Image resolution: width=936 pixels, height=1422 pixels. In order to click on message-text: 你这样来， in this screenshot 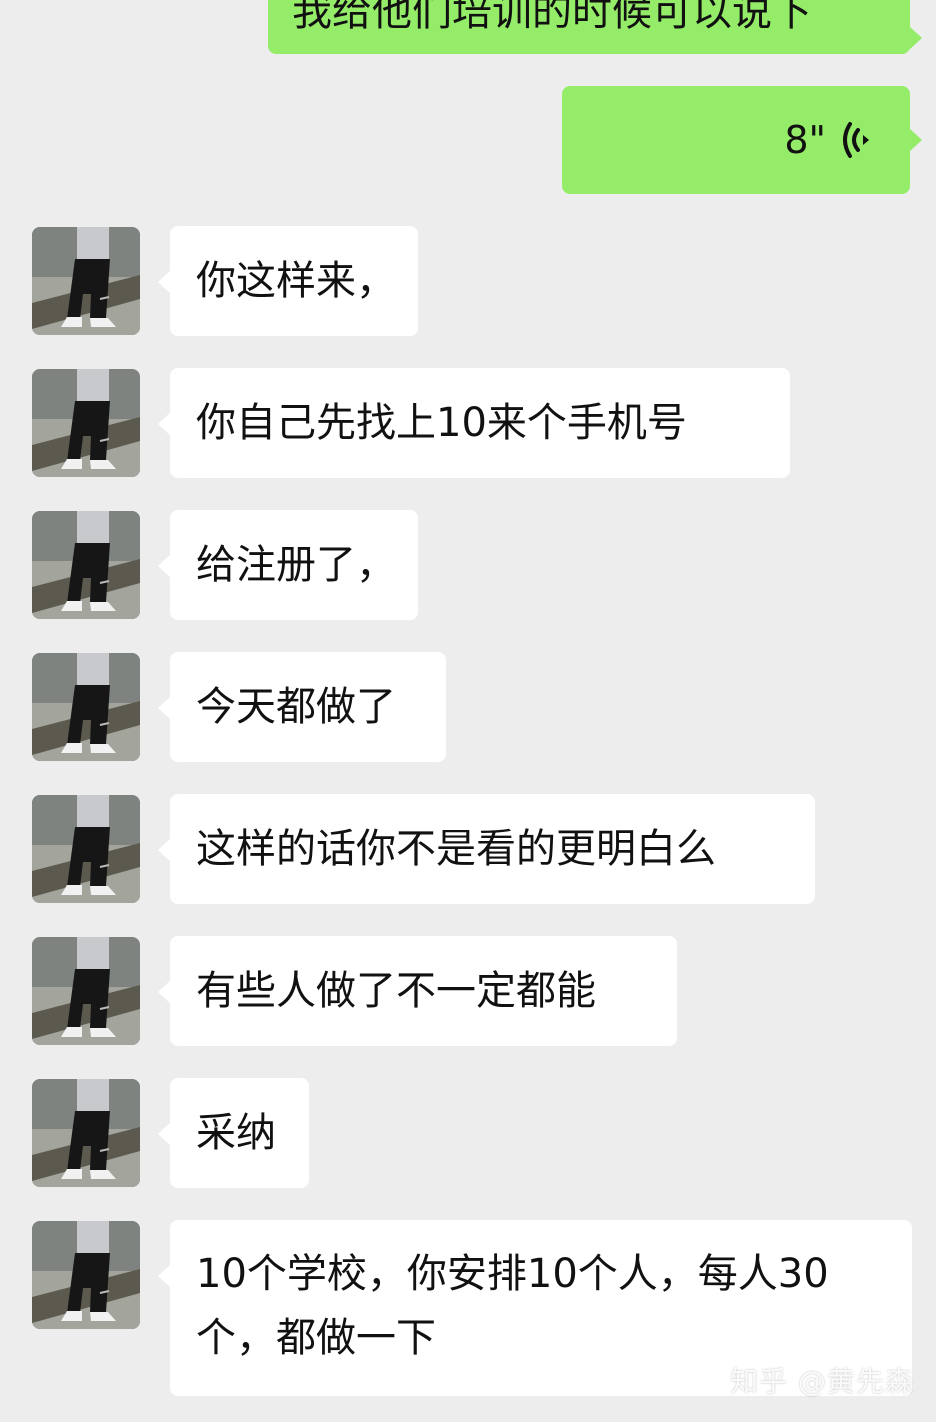, I will do `click(296, 281)`.